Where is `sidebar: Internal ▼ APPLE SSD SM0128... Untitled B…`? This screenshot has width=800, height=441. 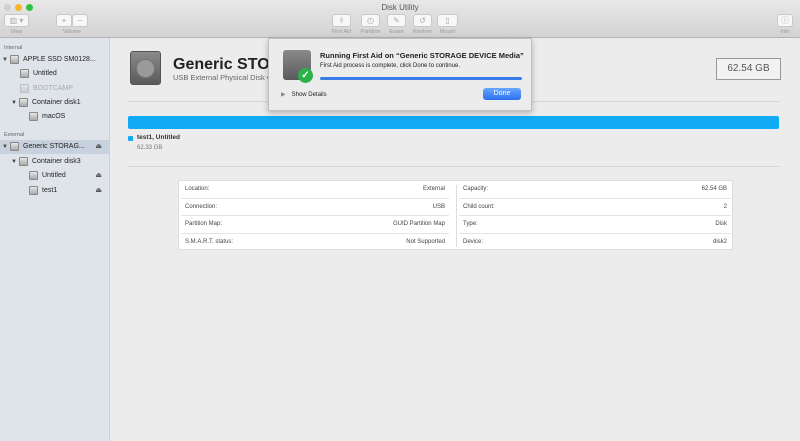 sidebar: Internal ▼ APPLE SSD SM0128... Untitled B… is located at coordinates (55, 239).